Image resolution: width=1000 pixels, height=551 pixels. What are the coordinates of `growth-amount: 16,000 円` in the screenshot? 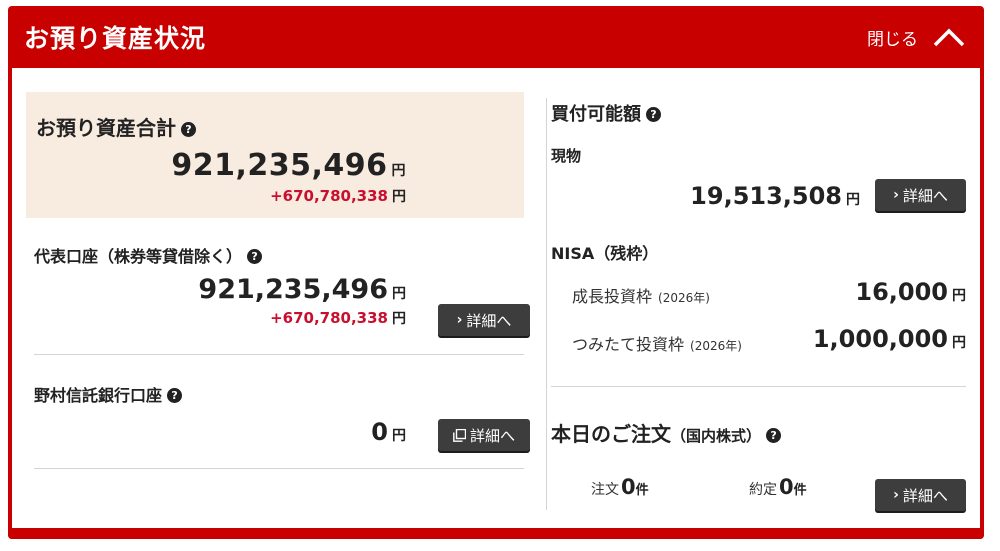 It's located at (910, 292).